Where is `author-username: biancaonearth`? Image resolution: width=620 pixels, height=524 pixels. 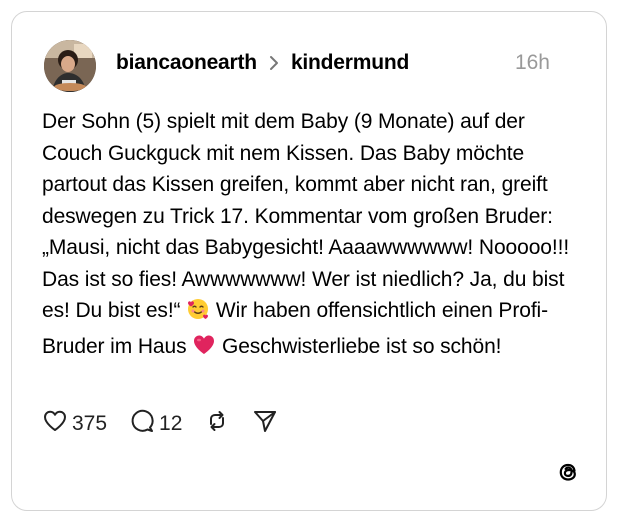
author-username: biancaonearth is located at coordinates (186, 63).